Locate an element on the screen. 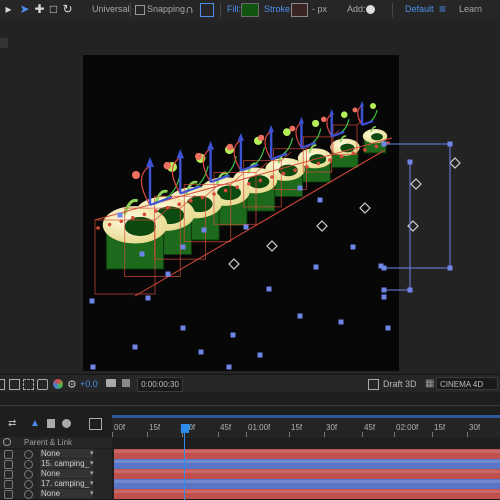 The image size is (500, 500). safe-zones-icon is located at coordinates (14, 384).